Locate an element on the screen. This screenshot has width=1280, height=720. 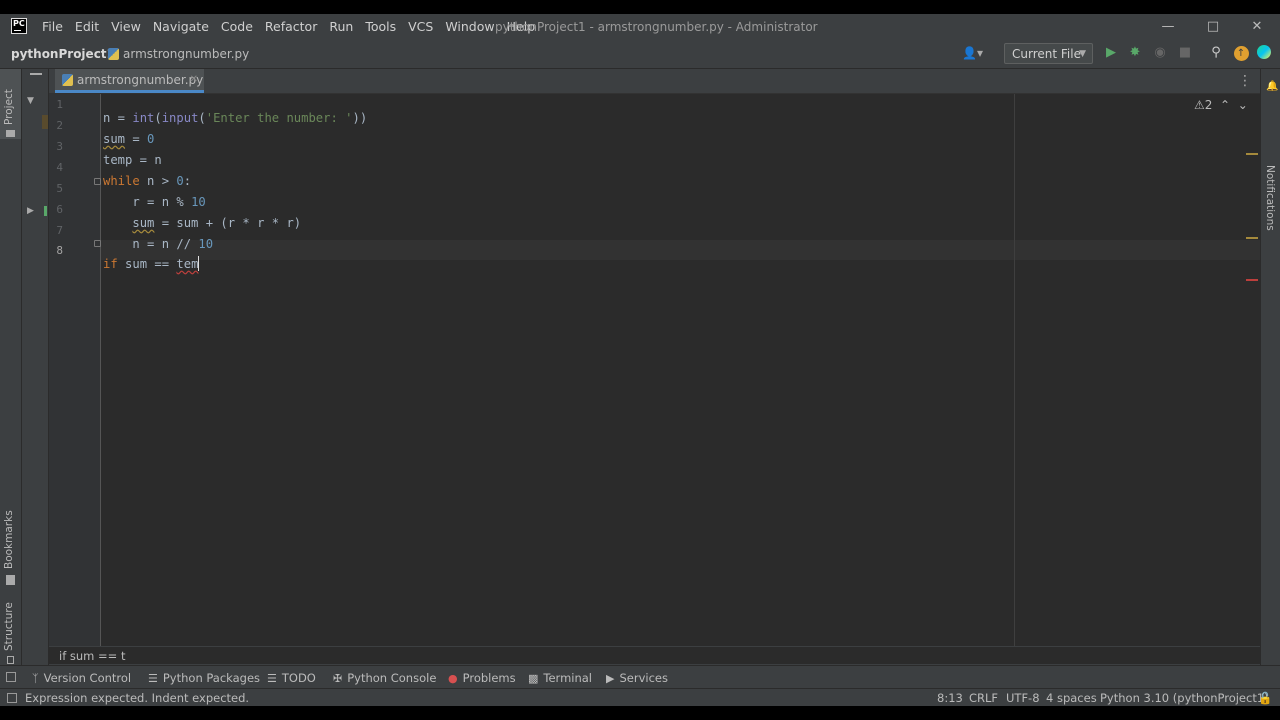
toggle-tool-windows-icon is located at coordinates (11, 677).